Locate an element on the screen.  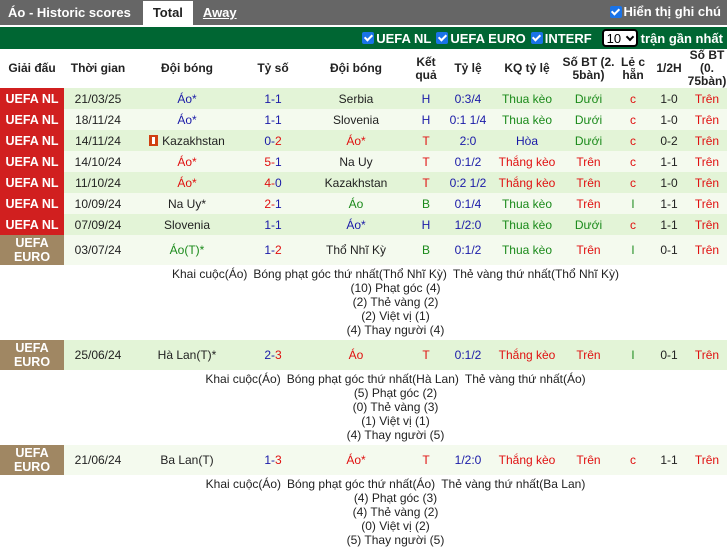
tab-away: Away is located at coordinates (220, 13).